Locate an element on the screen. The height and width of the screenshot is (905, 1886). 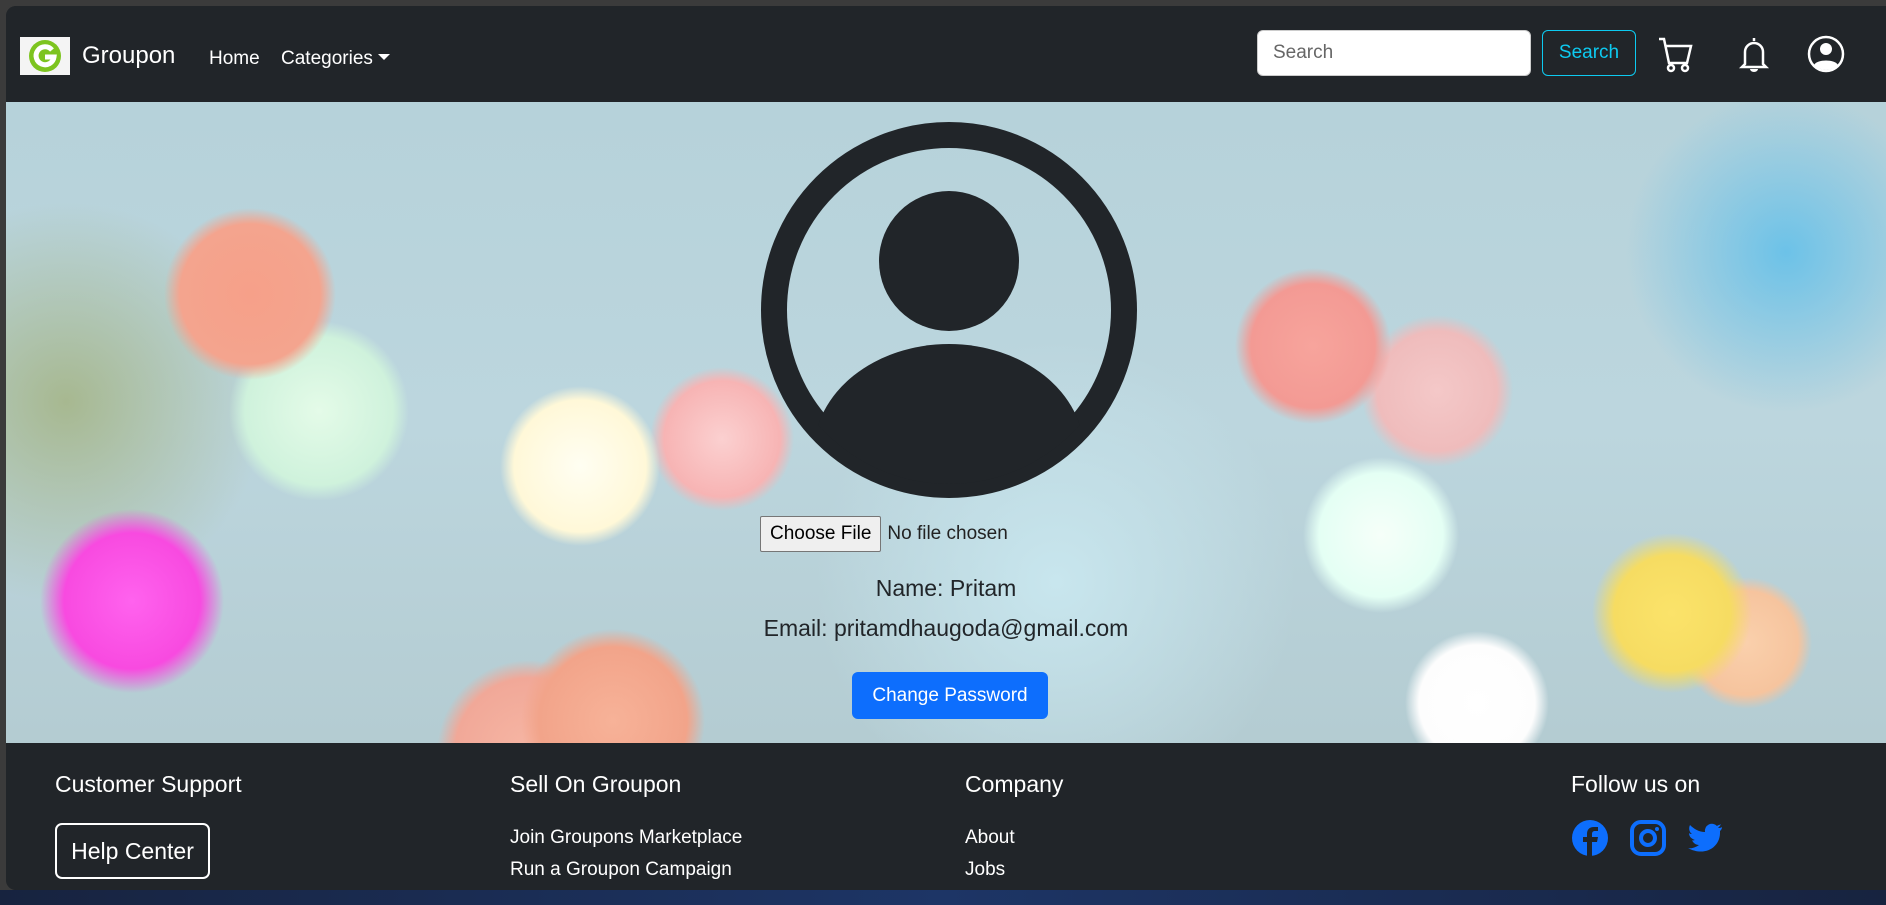
search-input is located at coordinates (1394, 53).